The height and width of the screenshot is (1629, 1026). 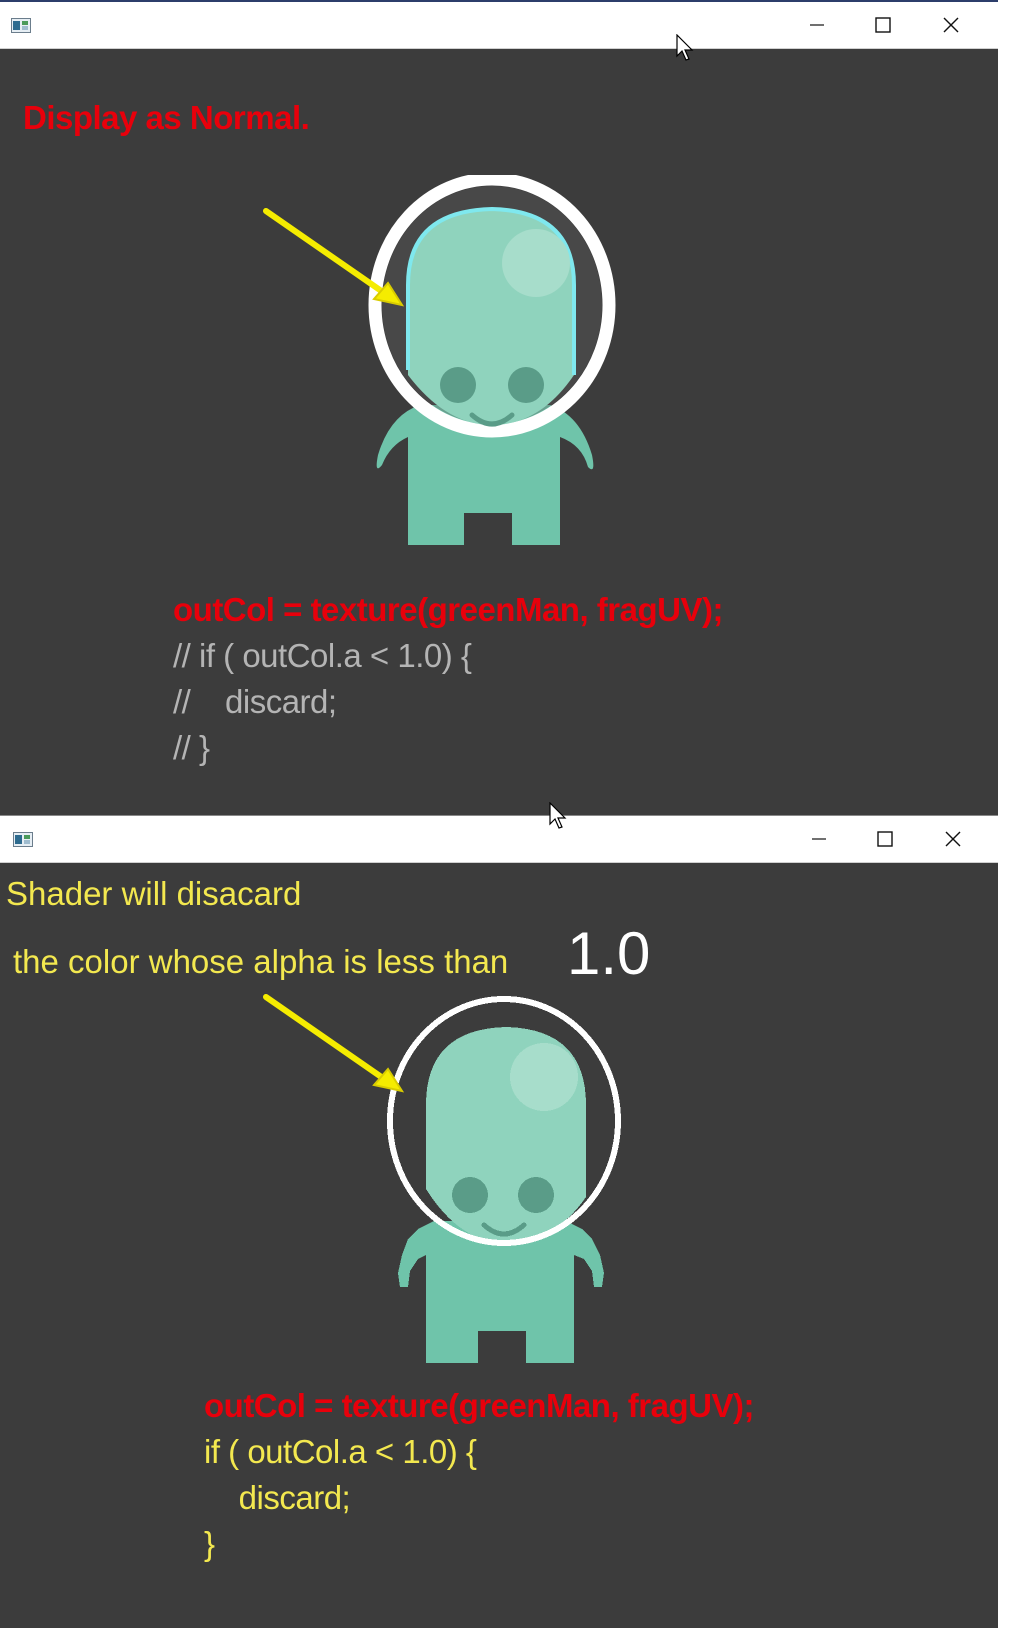 What do you see at coordinates (340, 1451) in the screenshot?
I see `code-line-2: if ( outCol.a < 1.0) {` at bounding box center [340, 1451].